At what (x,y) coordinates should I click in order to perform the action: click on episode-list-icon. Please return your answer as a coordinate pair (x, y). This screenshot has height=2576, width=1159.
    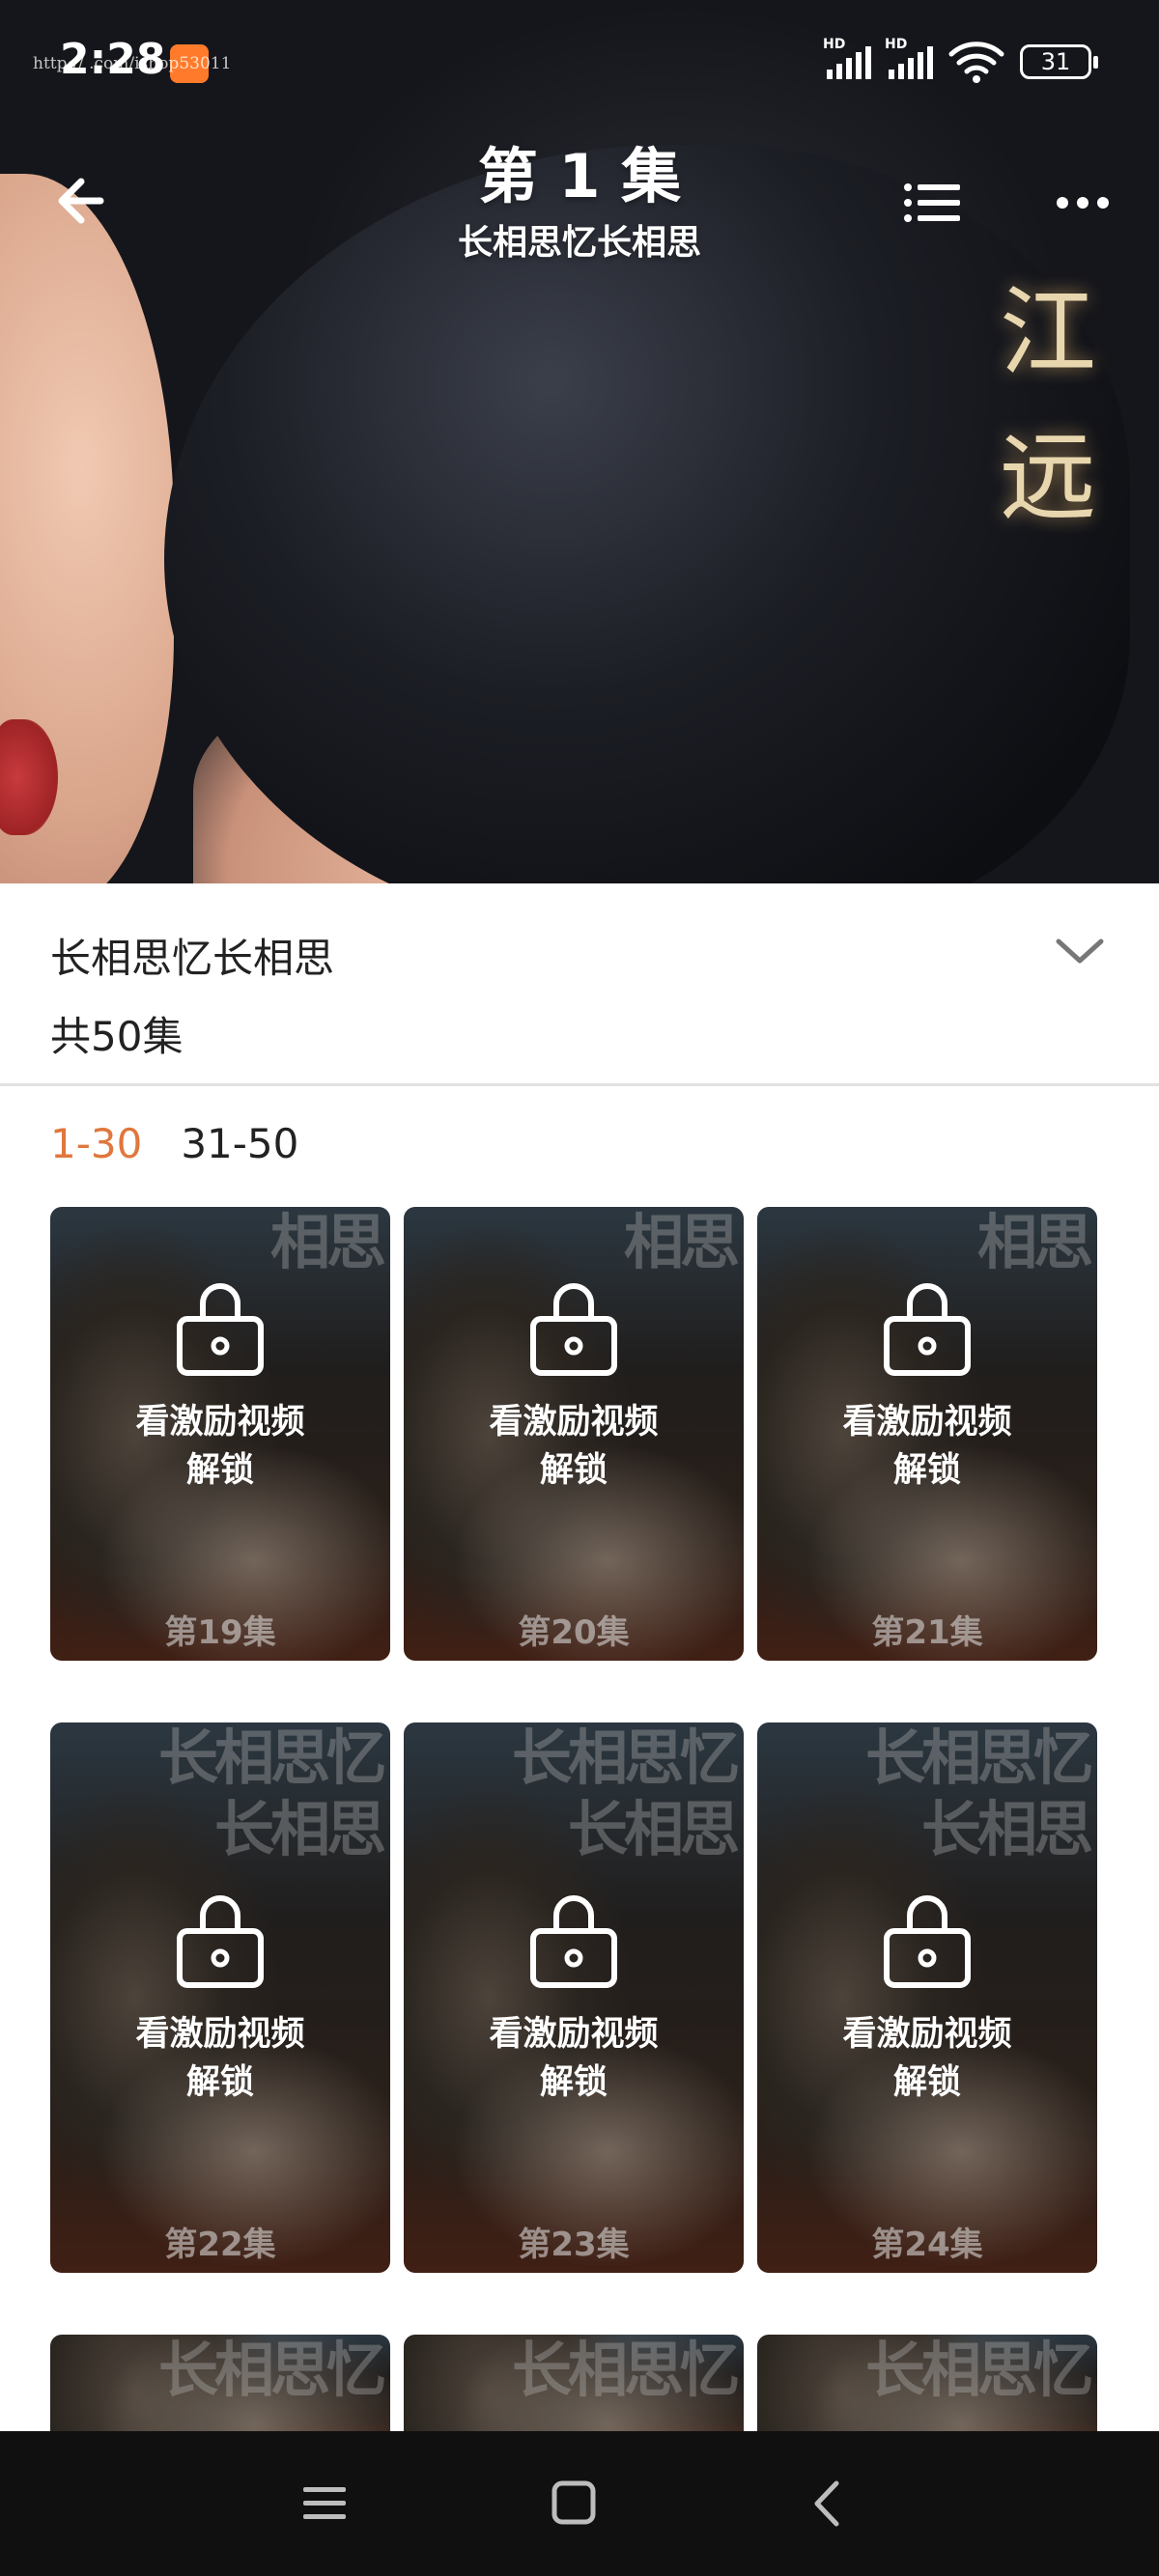
    Looking at the image, I should click on (932, 203).